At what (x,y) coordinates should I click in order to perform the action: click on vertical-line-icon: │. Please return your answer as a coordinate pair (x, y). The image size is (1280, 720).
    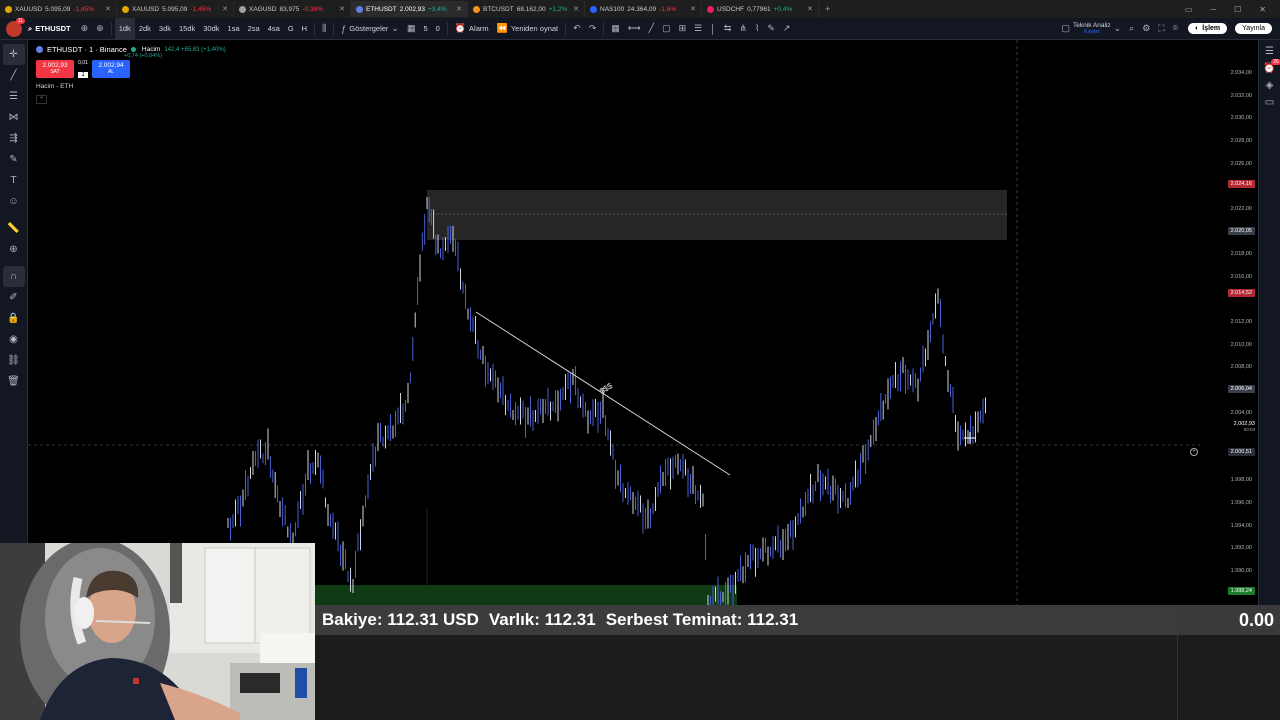
    Looking at the image, I should click on (713, 29).